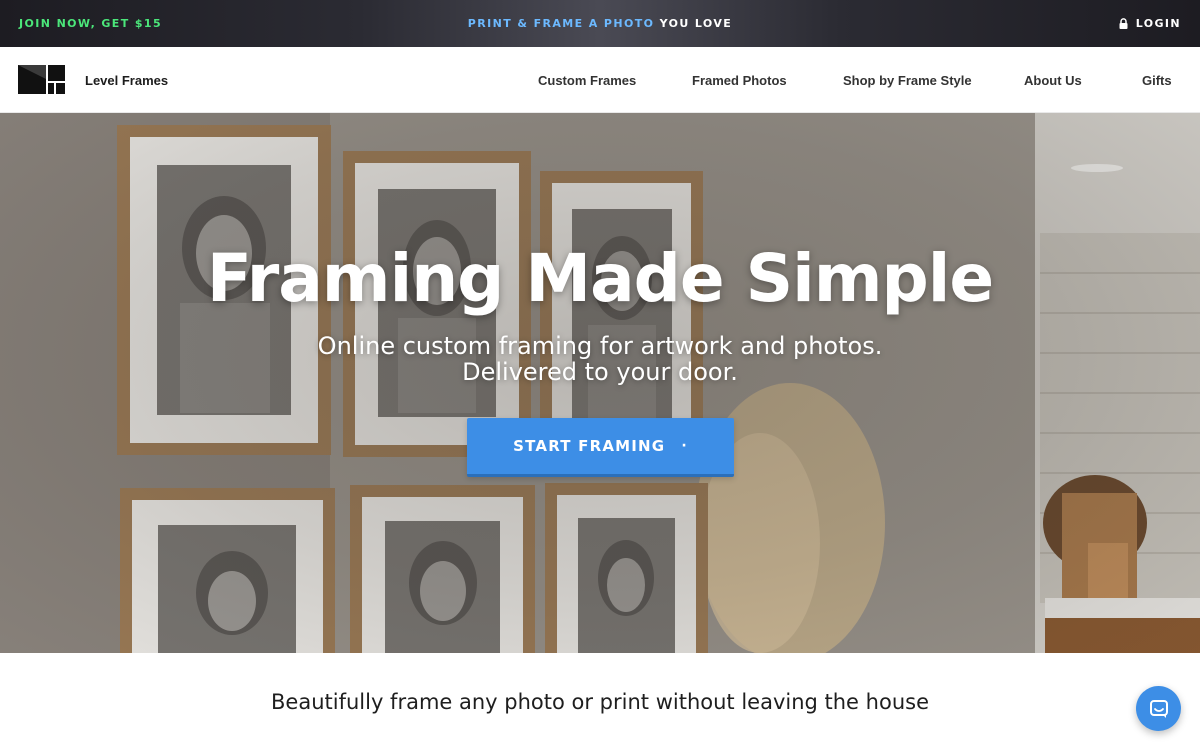  I want to click on nav-framed-photos: Framed Photos, so click(739, 80).